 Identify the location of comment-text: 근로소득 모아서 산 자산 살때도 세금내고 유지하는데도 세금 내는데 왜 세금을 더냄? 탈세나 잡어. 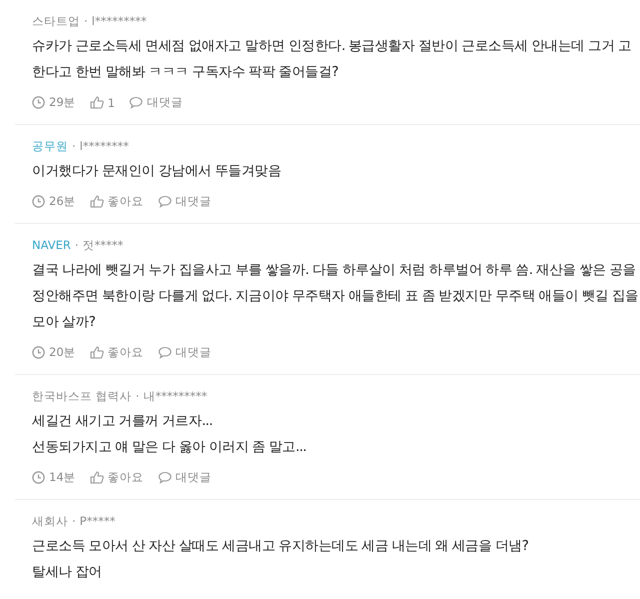
(281, 559).